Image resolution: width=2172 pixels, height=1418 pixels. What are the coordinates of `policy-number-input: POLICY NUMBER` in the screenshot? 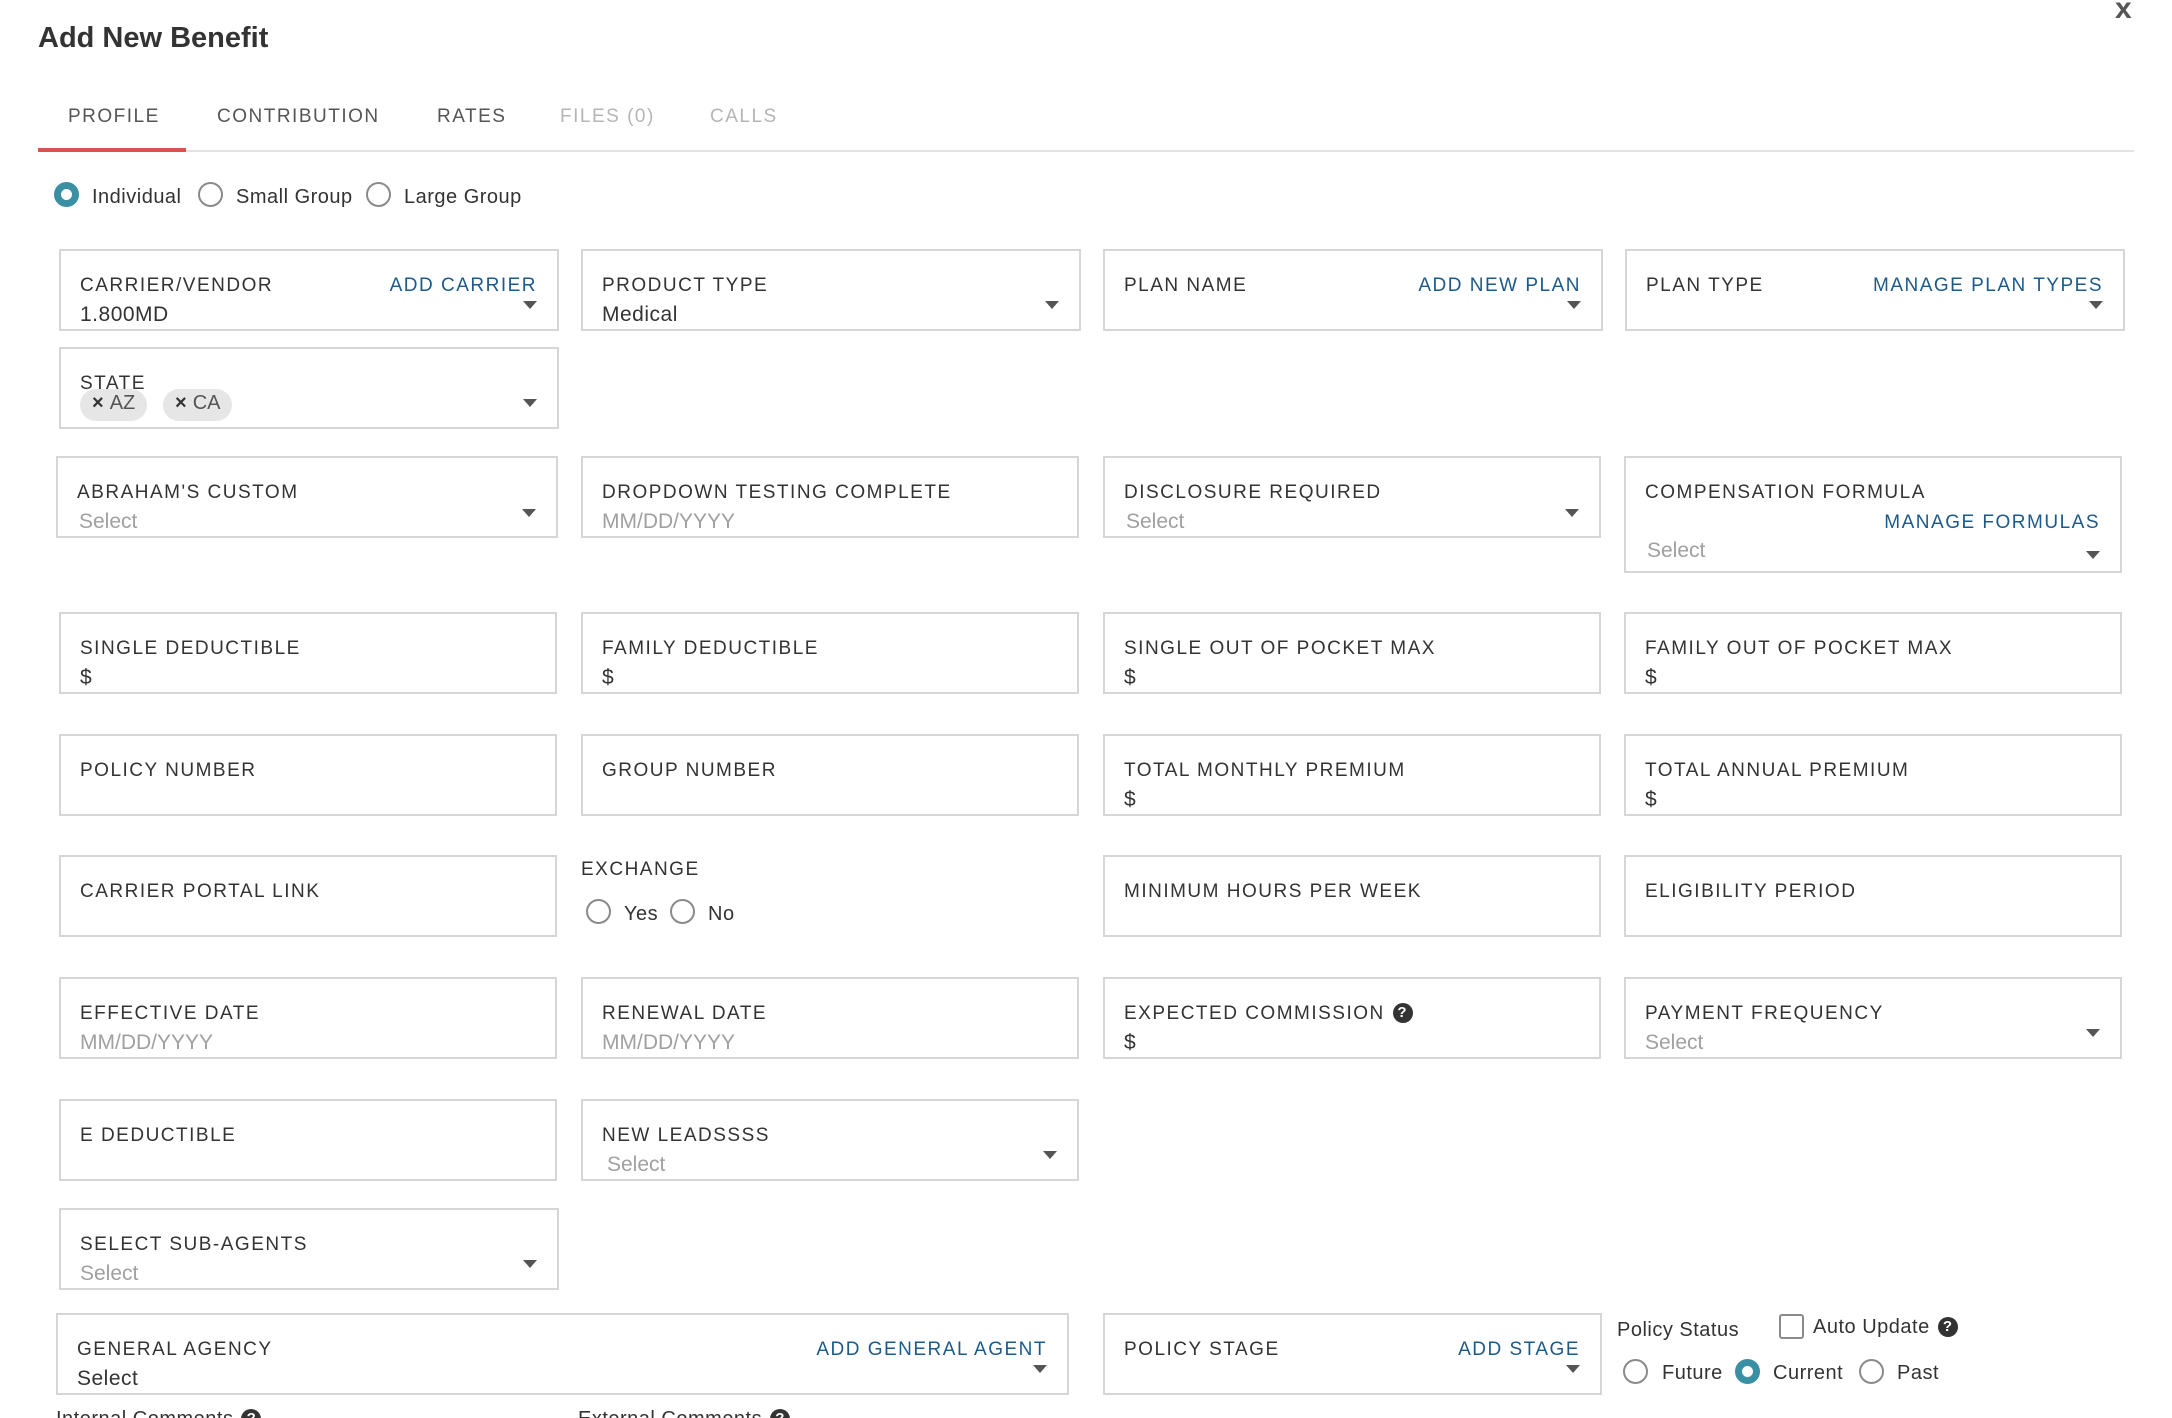 It's located at (308, 775).